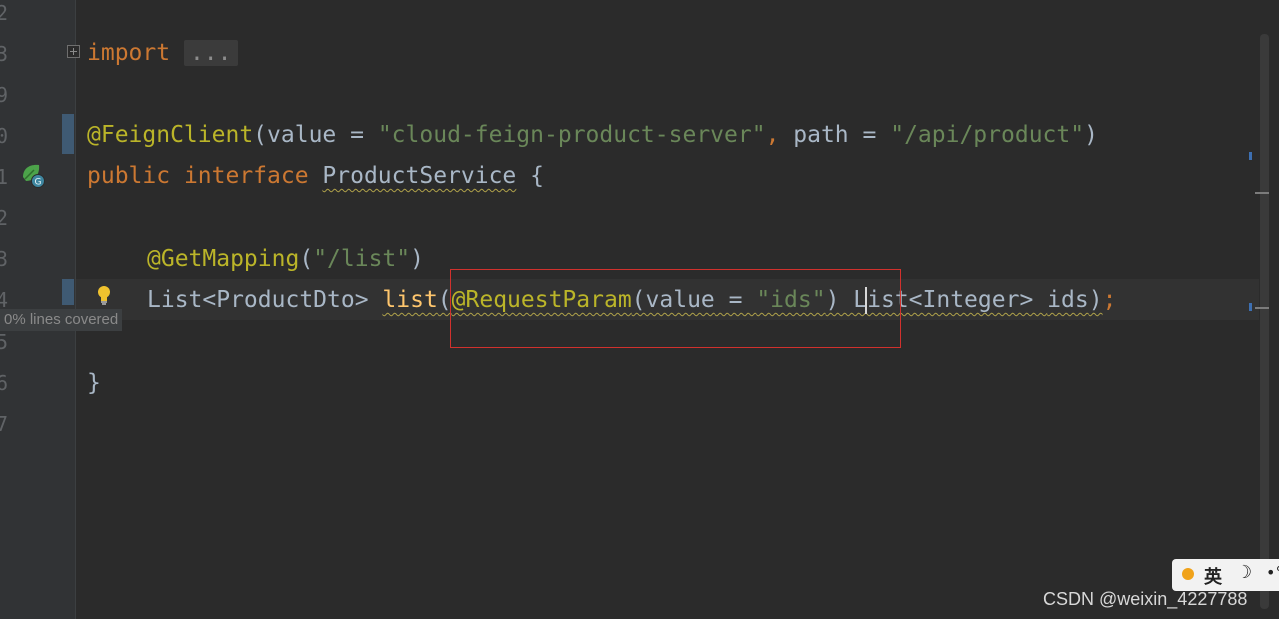 This screenshot has width=1279, height=619. I want to click on semicolon: ;, so click(1109, 300).